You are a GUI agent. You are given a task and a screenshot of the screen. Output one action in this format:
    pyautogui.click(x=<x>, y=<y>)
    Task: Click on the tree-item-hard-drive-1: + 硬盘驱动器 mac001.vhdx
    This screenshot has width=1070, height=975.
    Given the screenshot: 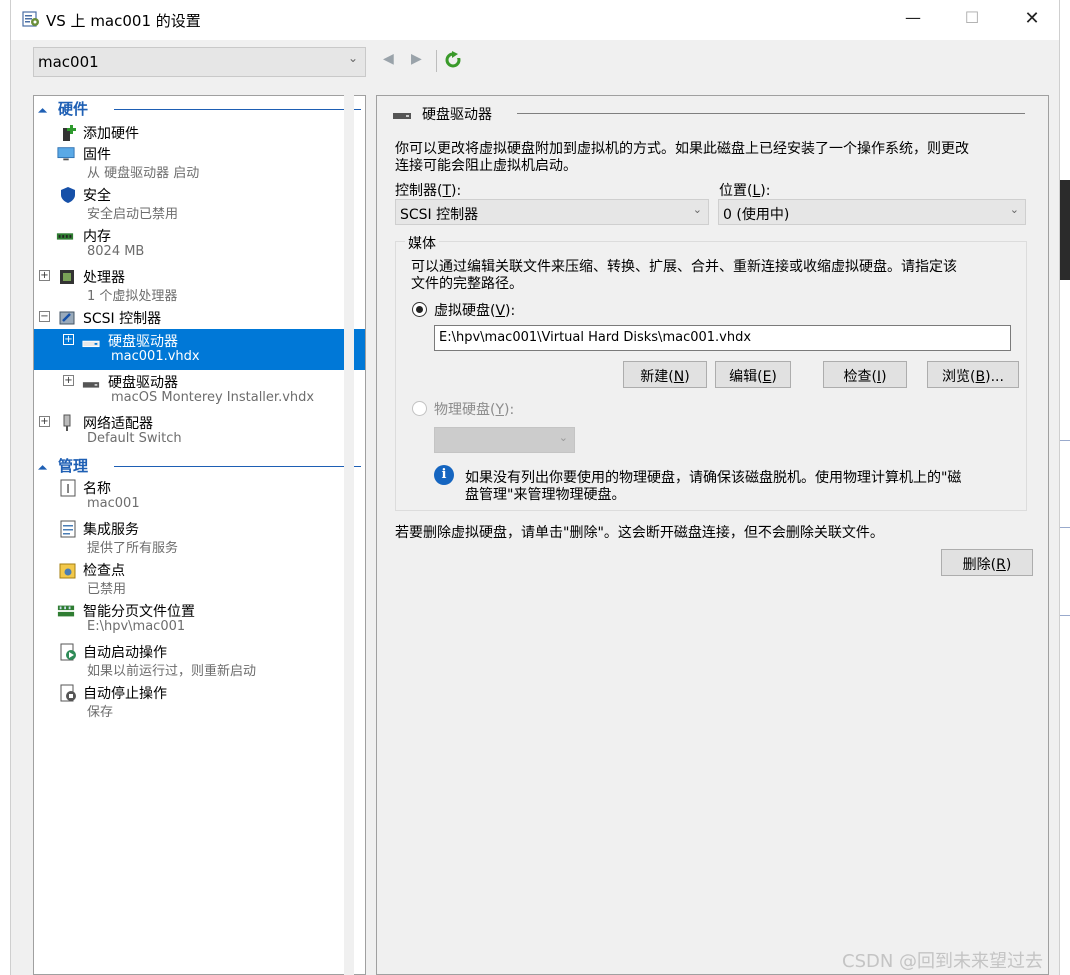 What is the action you would take?
    pyautogui.click(x=199, y=349)
    